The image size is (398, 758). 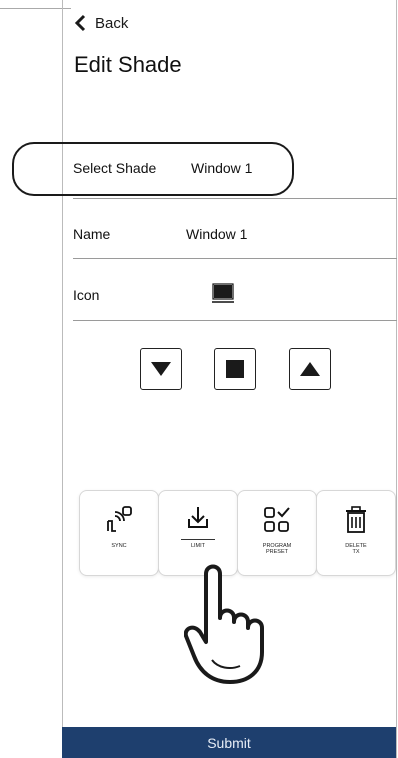 I want to click on chevron-left-icon, so click(x=80, y=23).